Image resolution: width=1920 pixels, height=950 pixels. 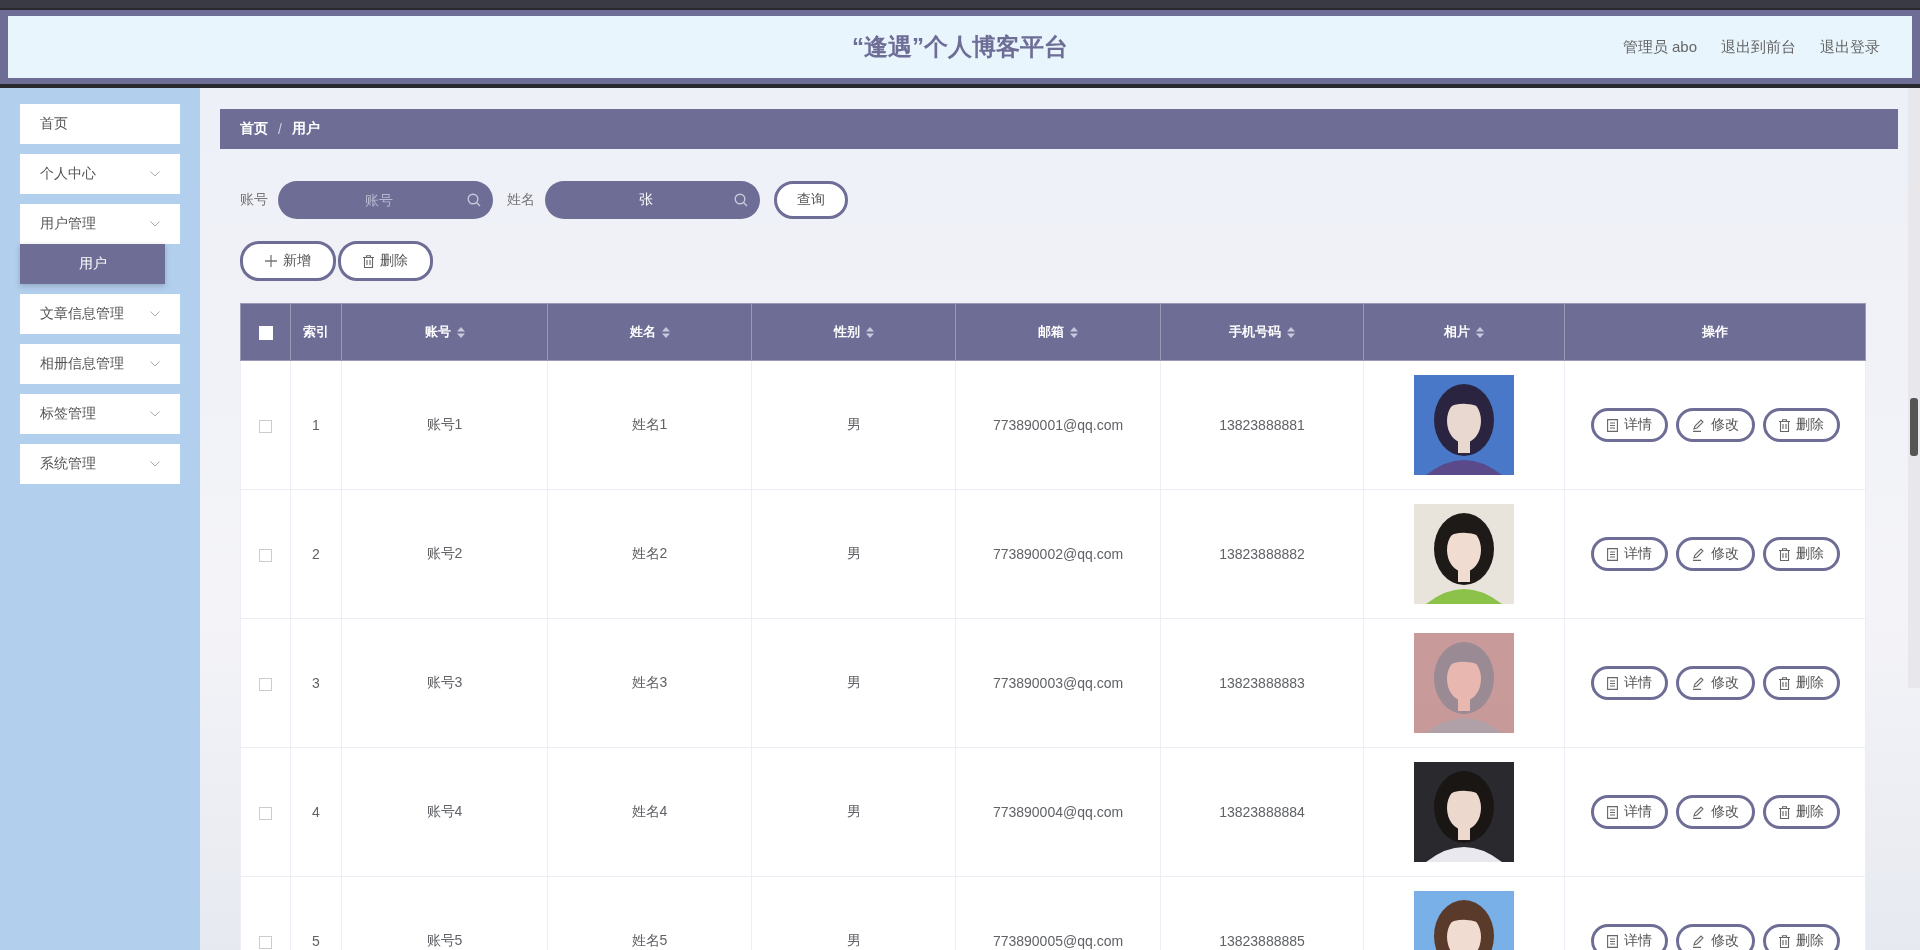 What do you see at coordinates (385, 200) in the screenshot?
I see `search-field: 账号` at bounding box center [385, 200].